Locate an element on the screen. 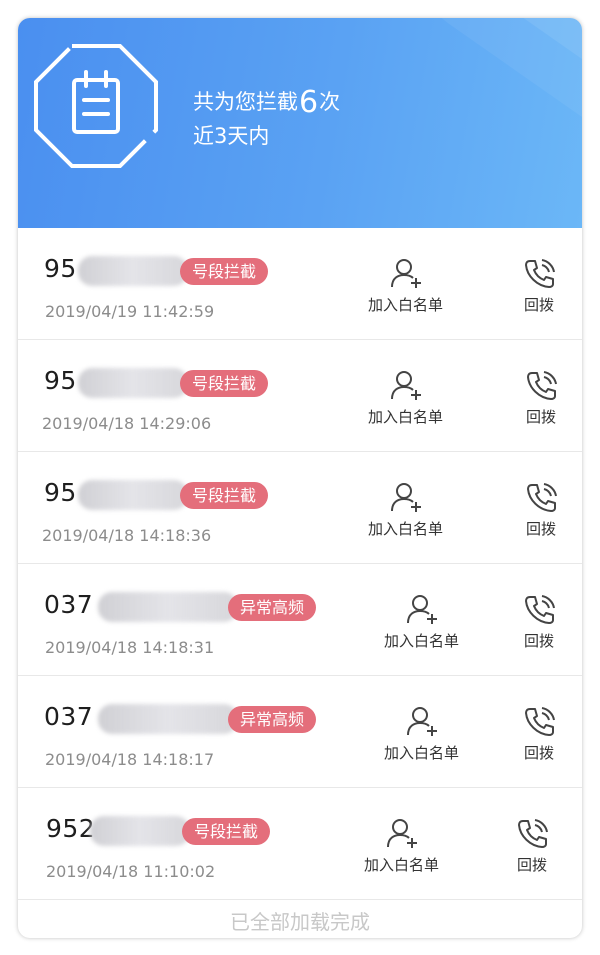  intercept-count: 6 is located at coordinates (309, 102).